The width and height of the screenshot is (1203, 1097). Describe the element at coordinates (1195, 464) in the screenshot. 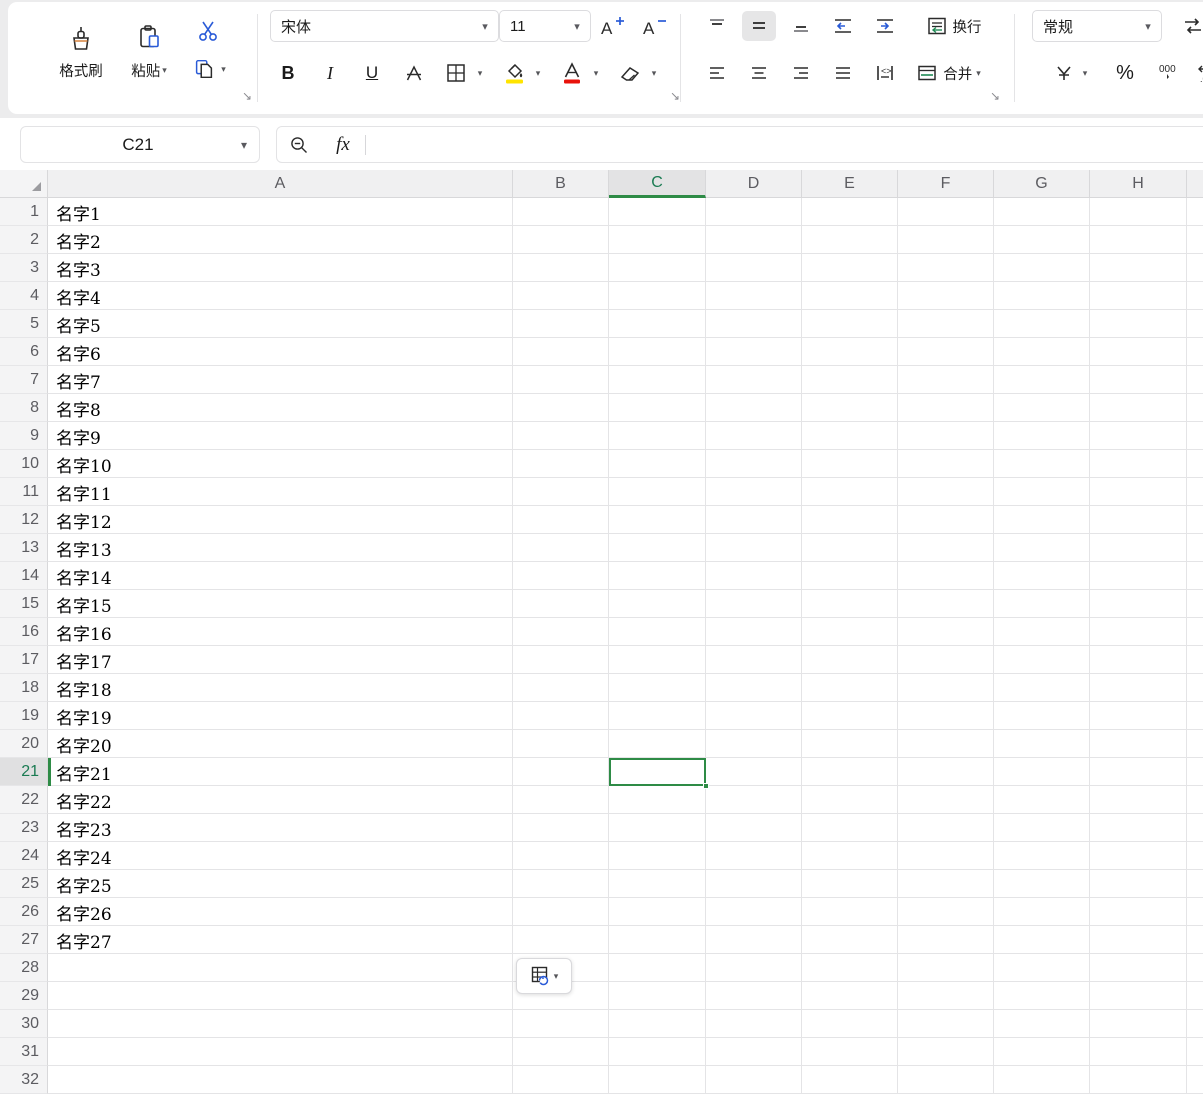

I see `cell-I10` at that location.